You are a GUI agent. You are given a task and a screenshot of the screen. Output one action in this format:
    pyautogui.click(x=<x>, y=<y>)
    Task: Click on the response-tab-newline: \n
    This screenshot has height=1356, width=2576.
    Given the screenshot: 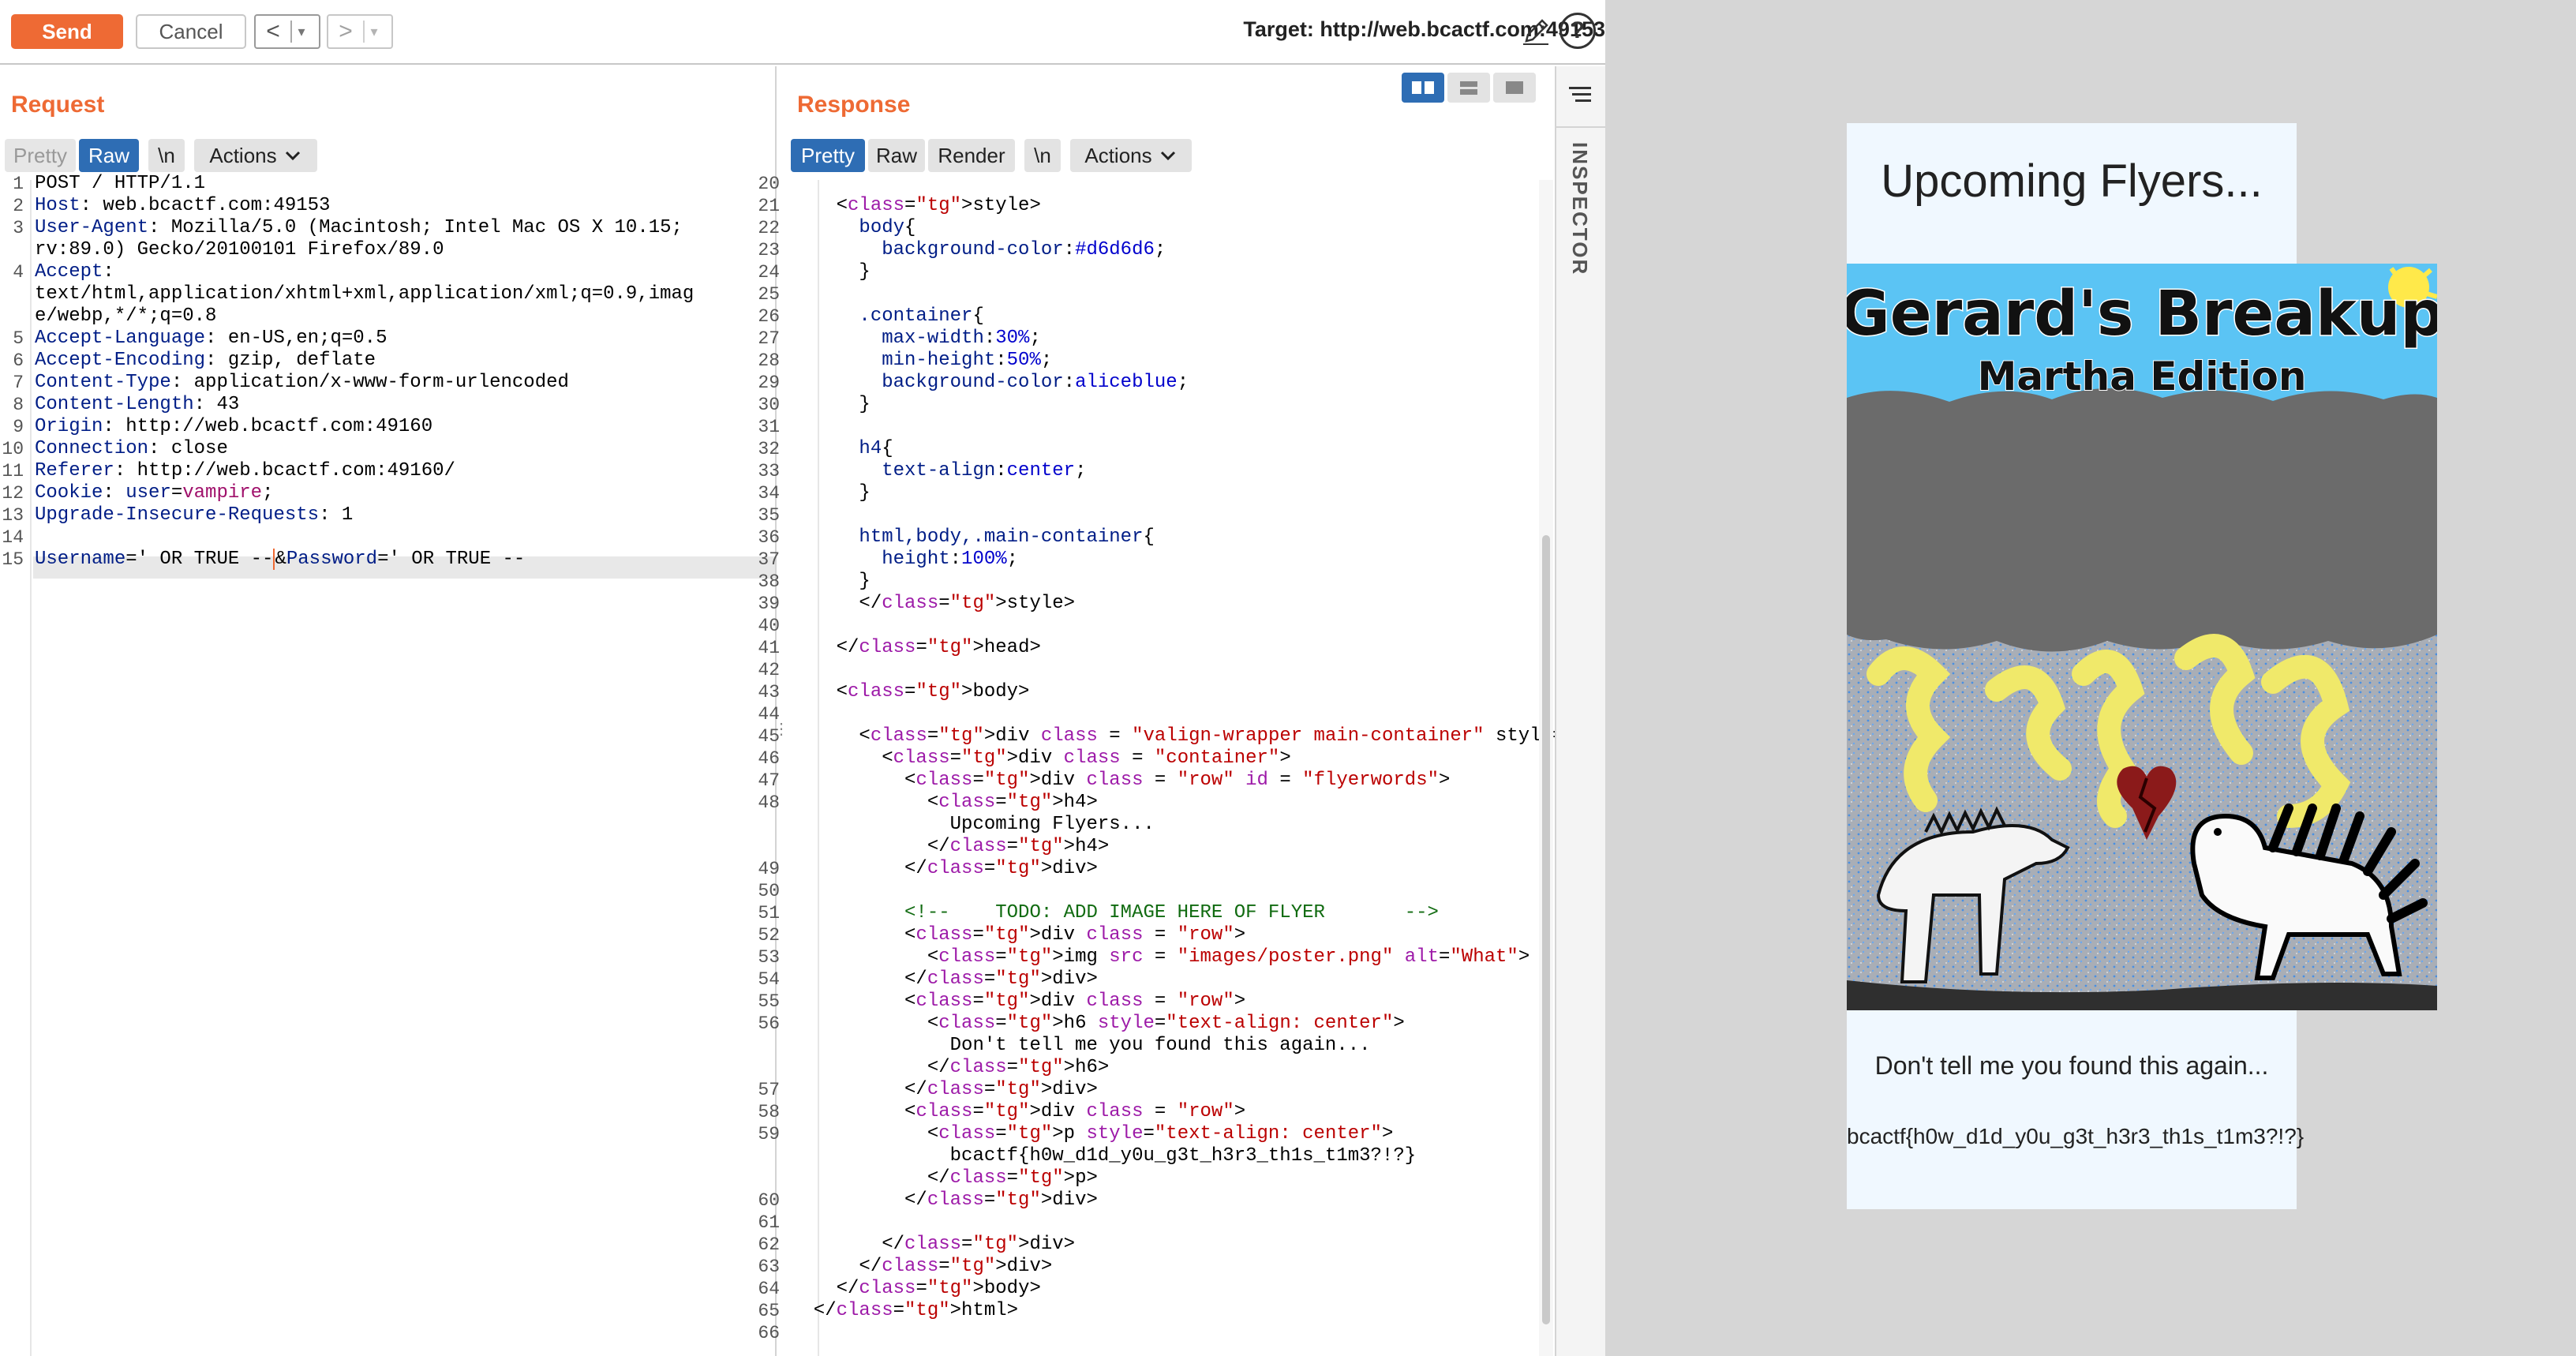 What is the action you would take?
    pyautogui.click(x=1042, y=155)
    